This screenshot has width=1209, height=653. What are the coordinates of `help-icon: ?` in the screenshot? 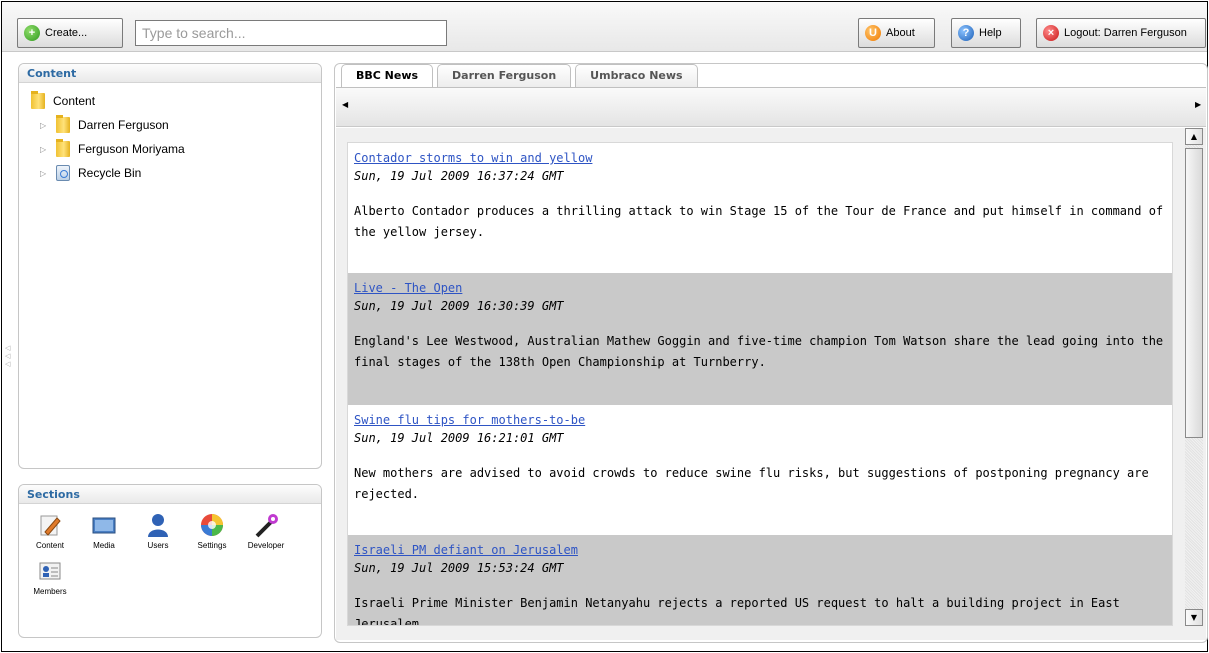 It's located at (966, 33).